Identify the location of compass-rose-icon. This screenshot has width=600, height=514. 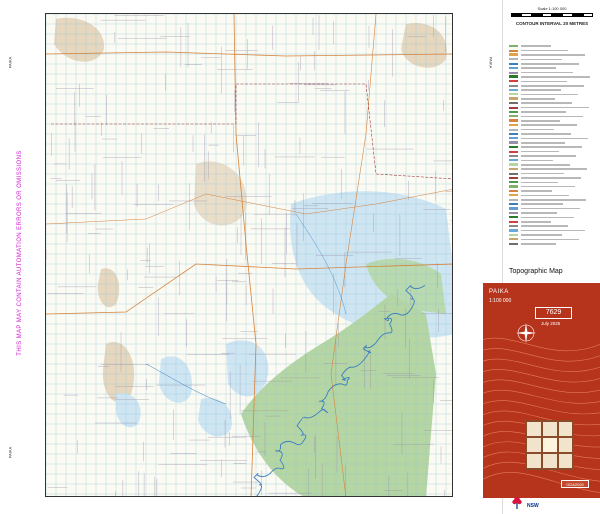
(526, 333).